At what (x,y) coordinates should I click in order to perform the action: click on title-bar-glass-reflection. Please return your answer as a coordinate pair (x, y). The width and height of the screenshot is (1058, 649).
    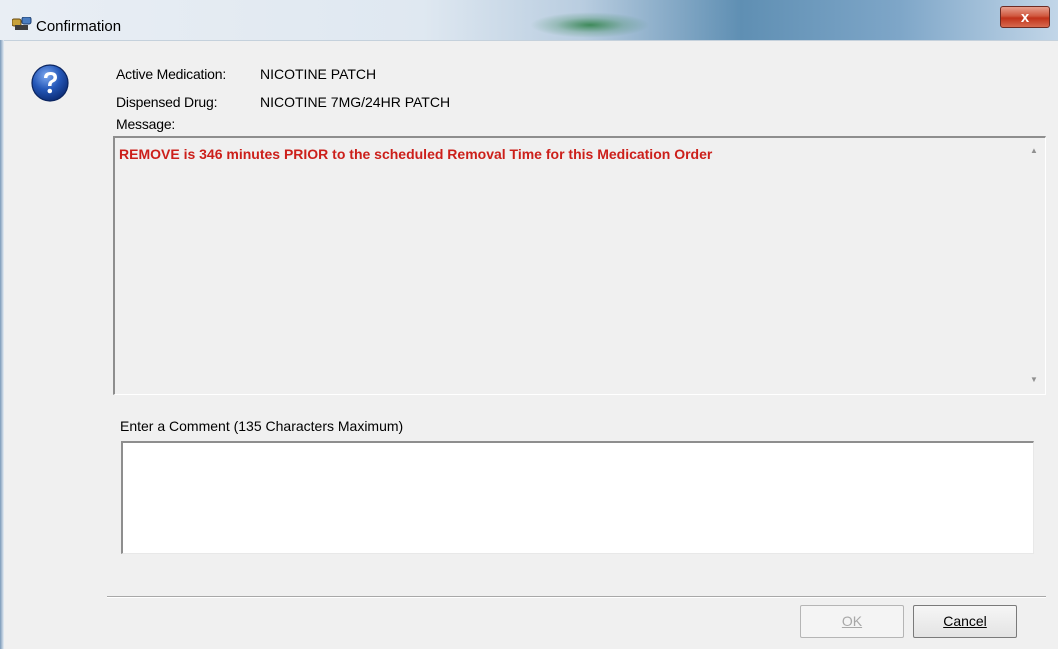
    Looking at the image, I should click on (590, 25).